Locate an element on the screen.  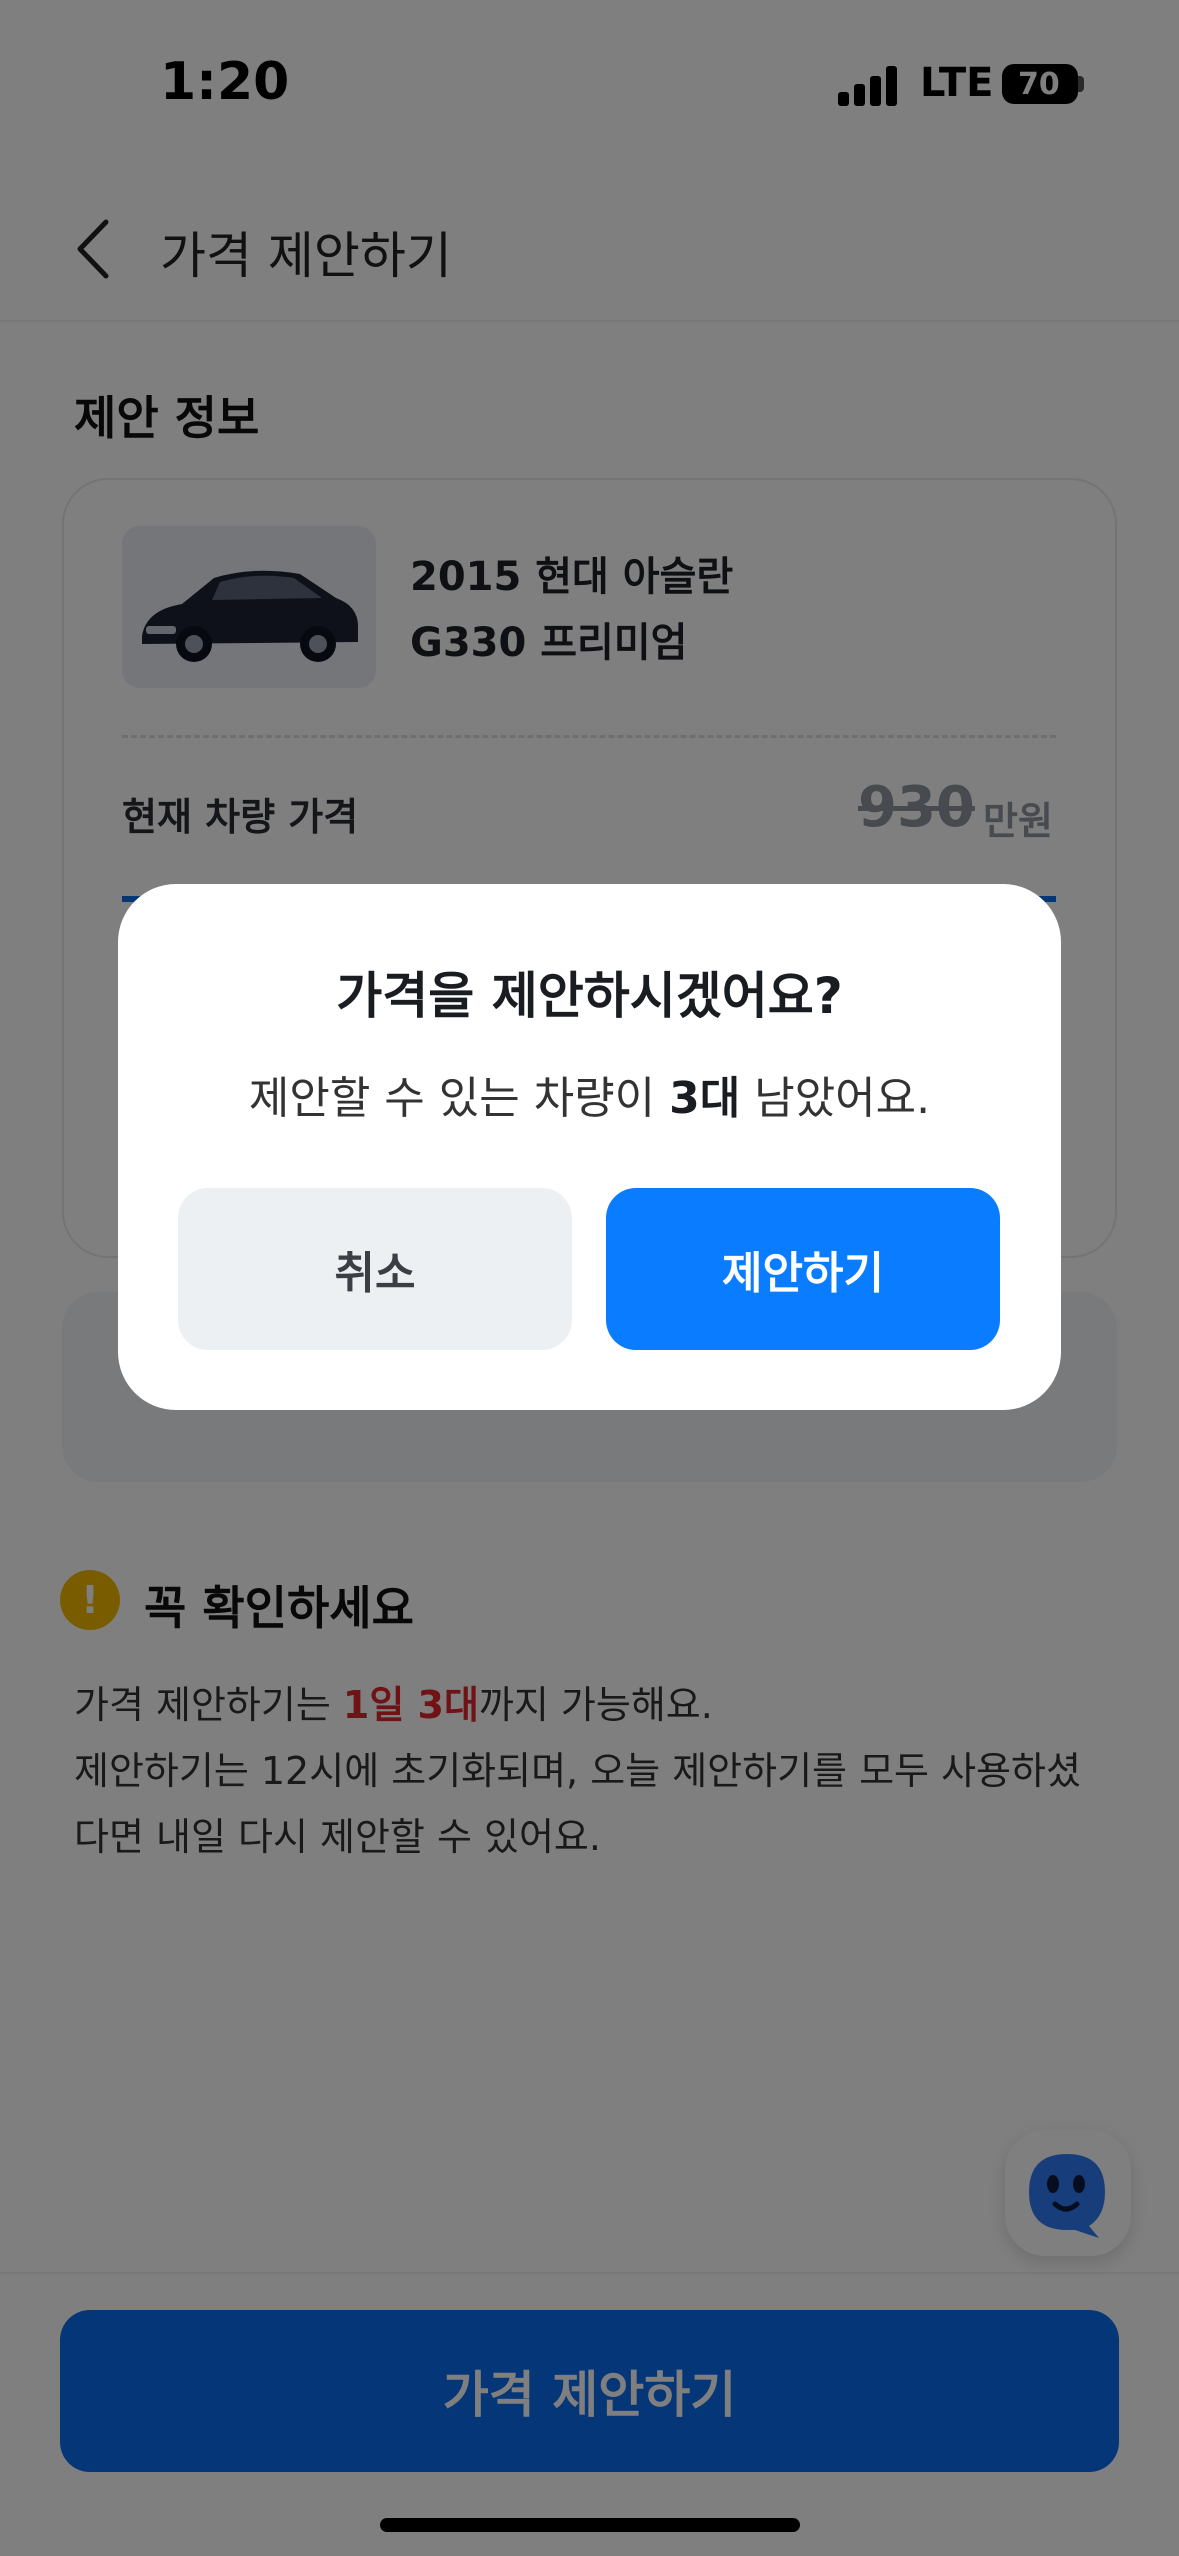
dialog-message-text: 제안할 수 있는 차량이 is located at coordinates (459, 1098).